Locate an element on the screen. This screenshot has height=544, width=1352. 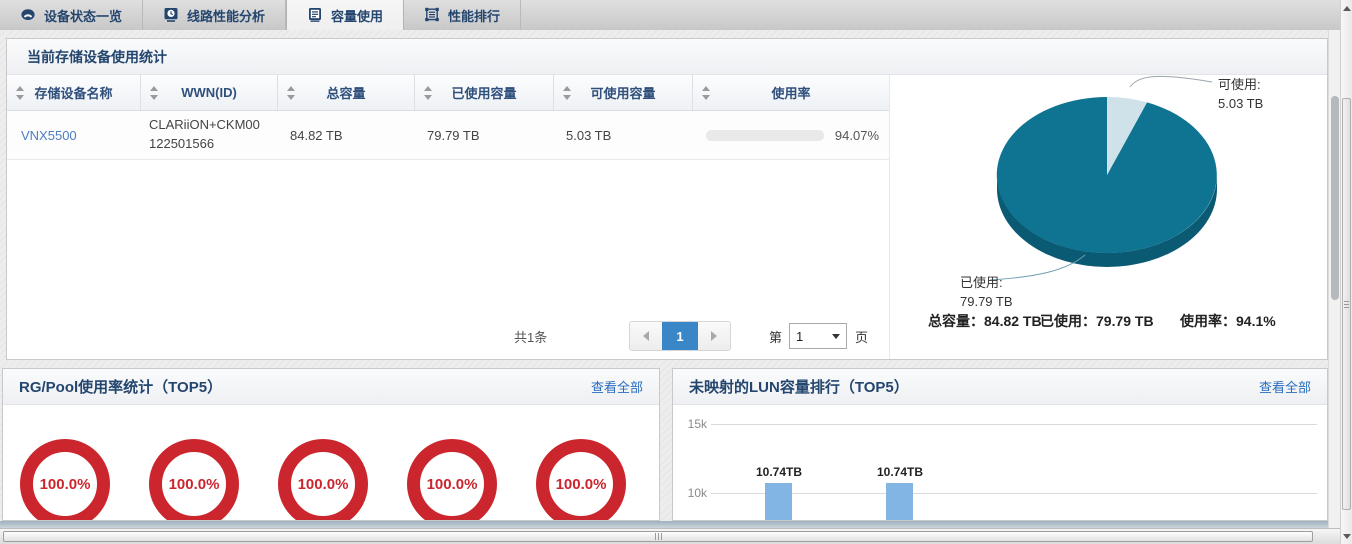
available-capacity-cell: 5.03 TB is located at coordinates (589, 135).